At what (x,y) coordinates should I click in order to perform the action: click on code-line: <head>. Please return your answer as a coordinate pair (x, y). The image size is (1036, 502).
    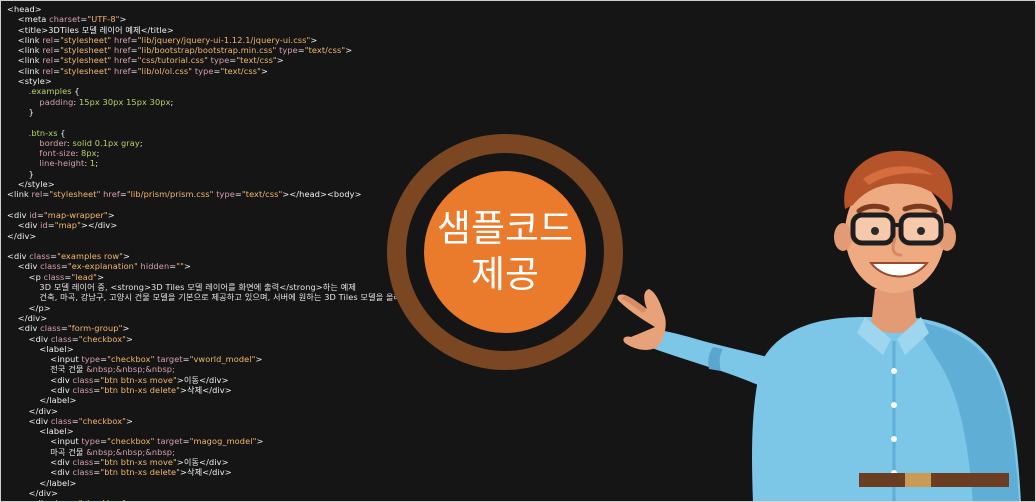
    Looking at the image, I should click on (517, 9).